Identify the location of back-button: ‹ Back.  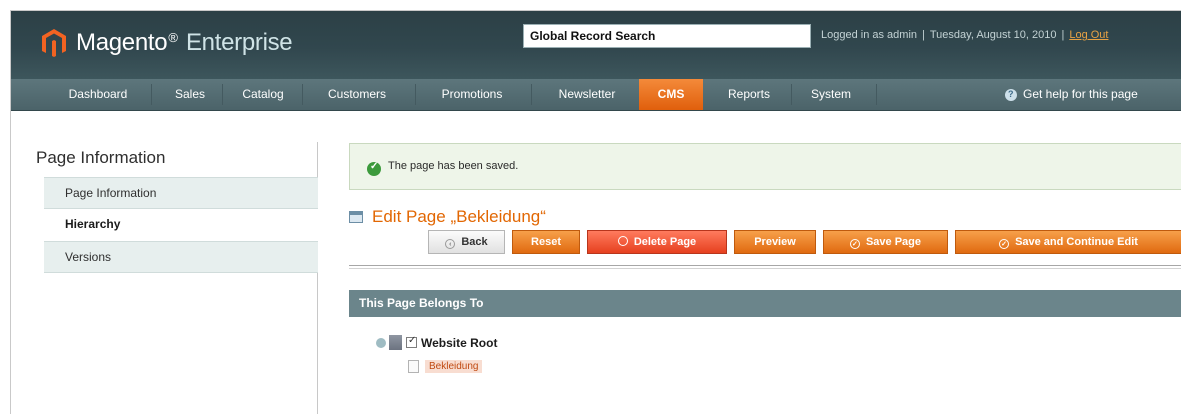
(466, 242).